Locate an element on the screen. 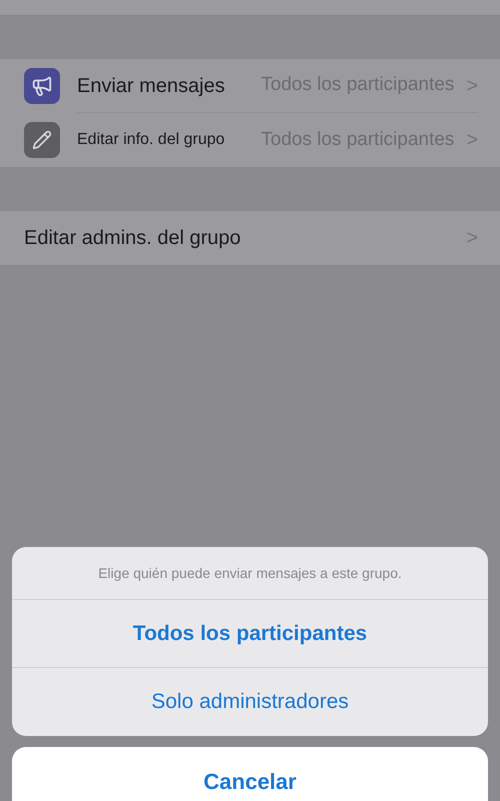 The image size is (500, 801). sheet-option: Todos los participantes is located at coordinates (250, 634).